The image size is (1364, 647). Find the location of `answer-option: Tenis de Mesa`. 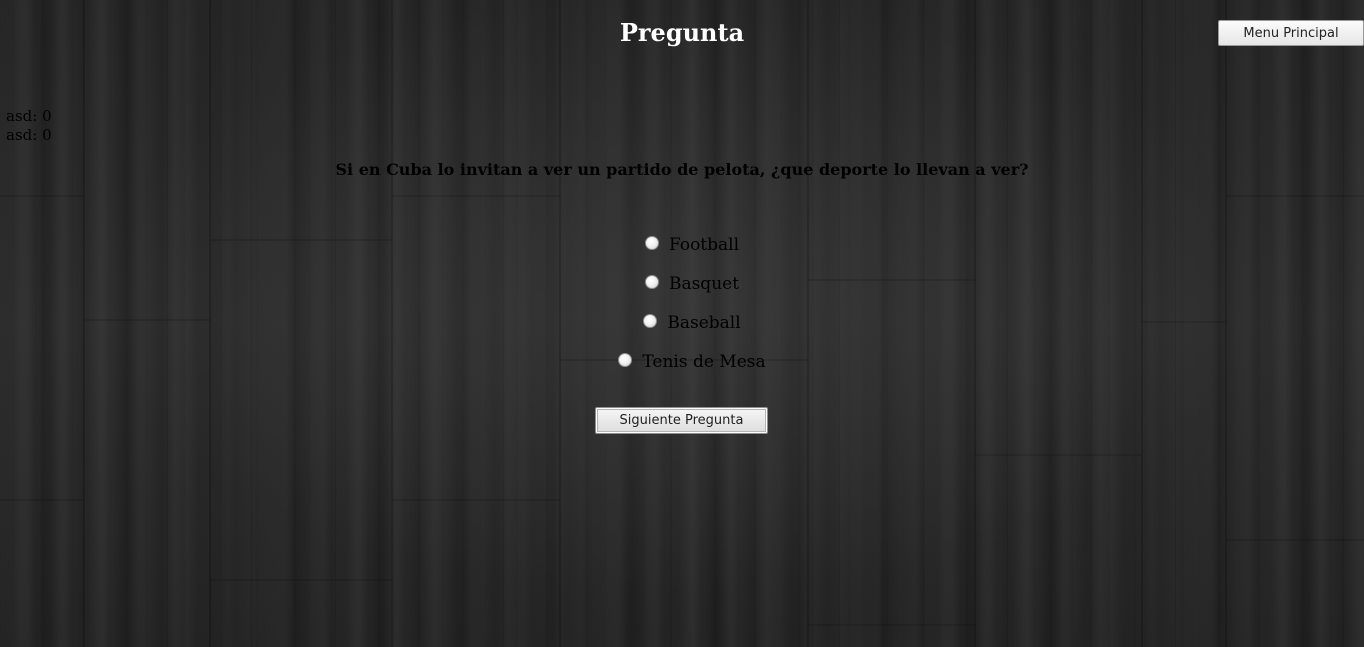

answer-option: Tenis de Mesa is located at coordinates (682, 368).